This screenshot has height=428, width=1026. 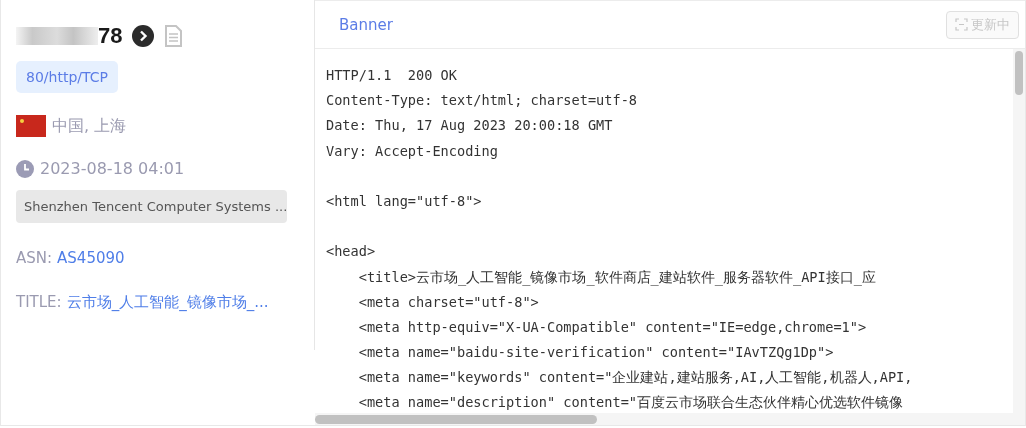 What do you see at coordinates (67, 77) in the screenshot?
I see `port-tag: 80/http/TCP` at bounding box center [67, 77].